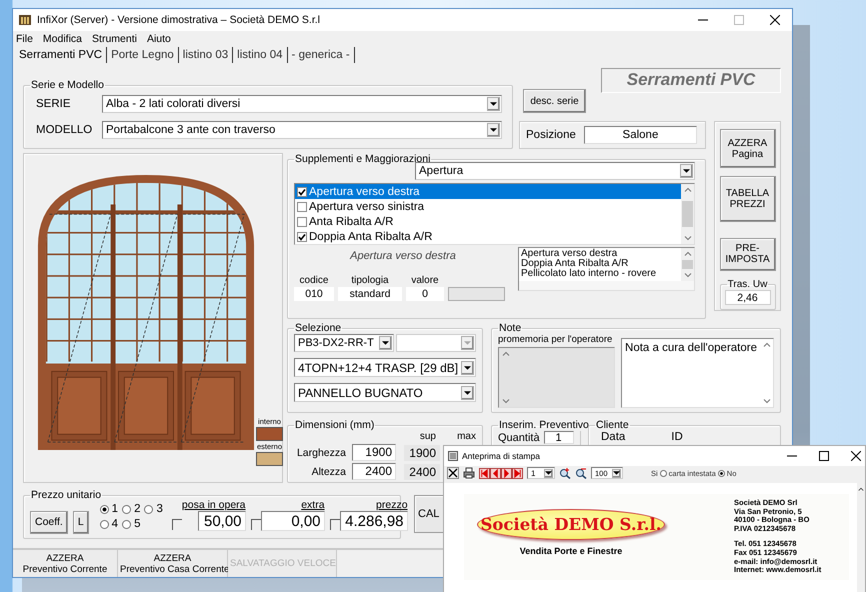  I want to click on menu-item: Strumenti, so click(114, 38).